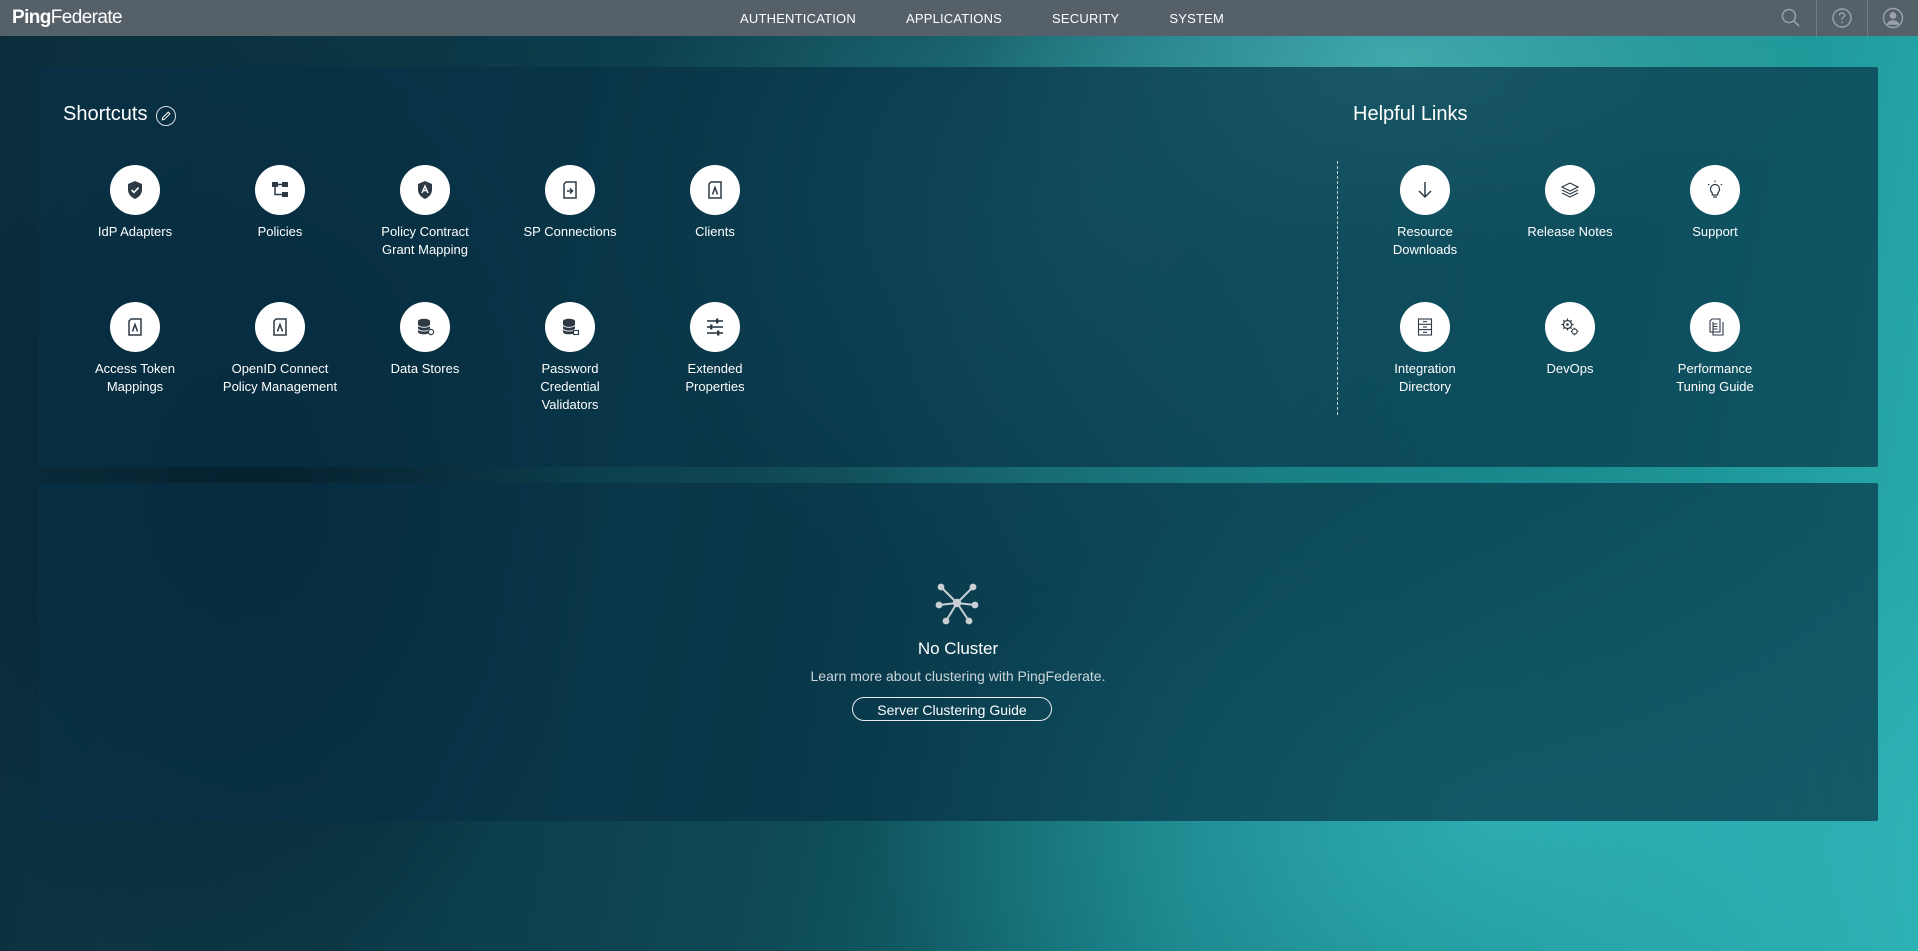 The height and width of the screenshot is (951, 1918). Describe the element at coordinates (135, 377) in the screenshot. I see `shortcut-label: Access Token Mappings` at that location.